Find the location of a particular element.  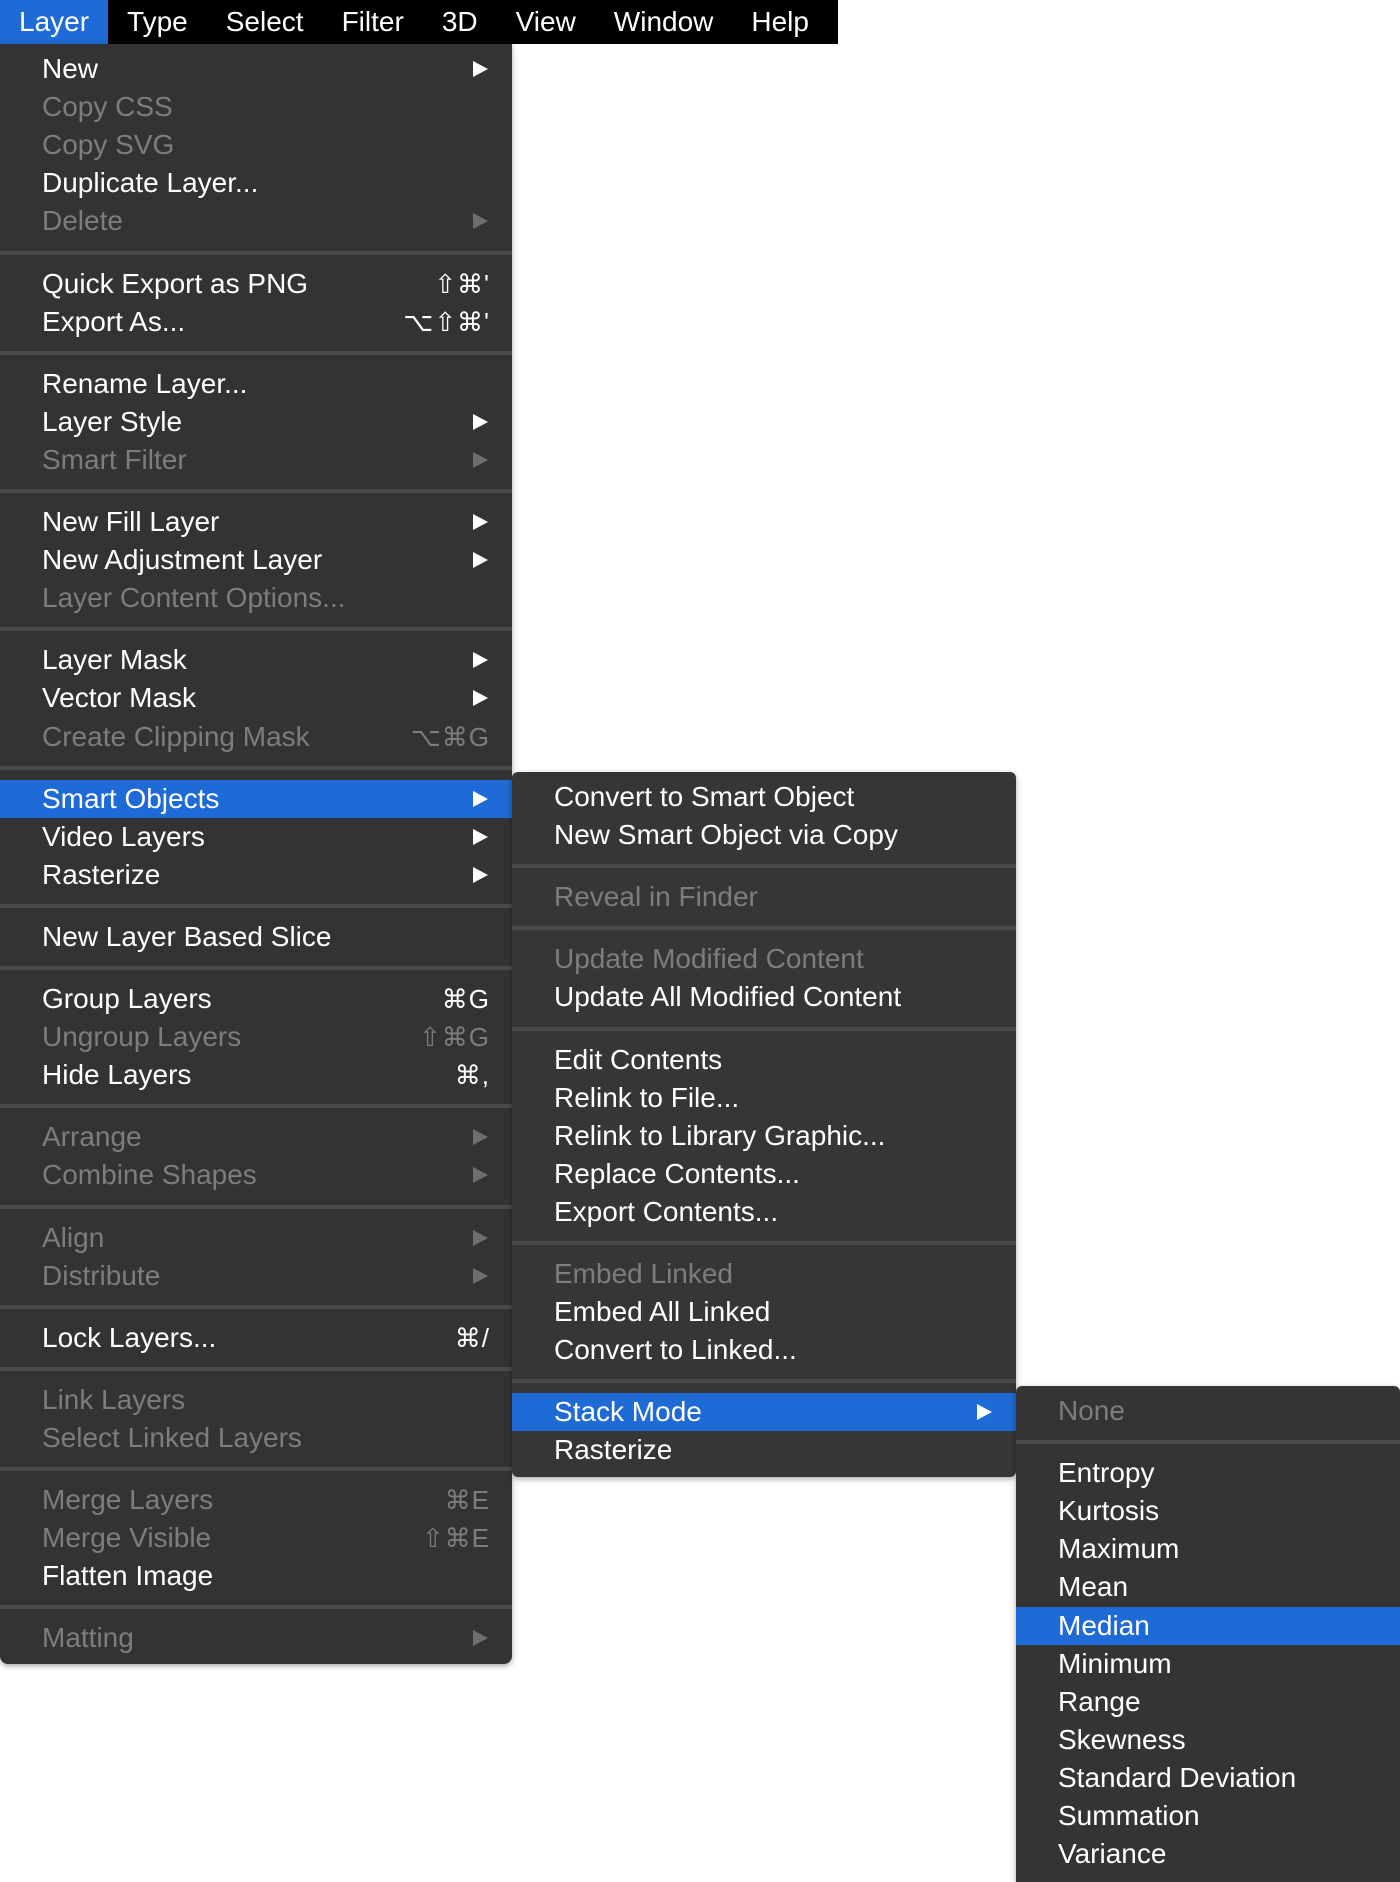

menu-item-entropy: Entropy is located at coordinates (1208, 1473).